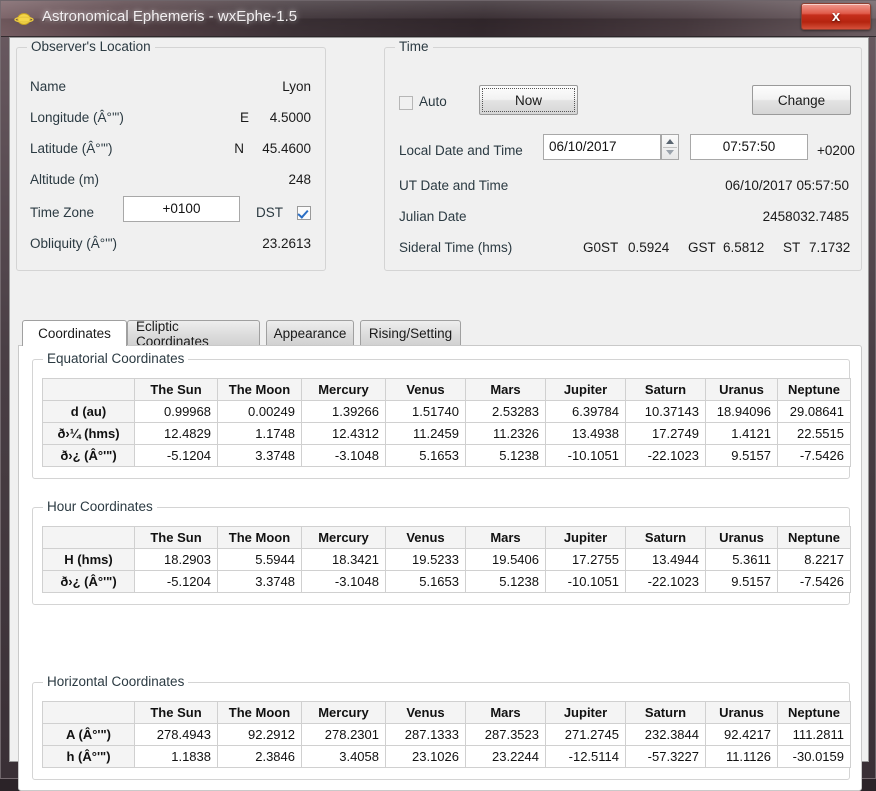 The width and height of the screenshot is (876, 791). Describe the element at coordinates (406, 103) in the screenshot. I see `auto-checkbox` at that location.